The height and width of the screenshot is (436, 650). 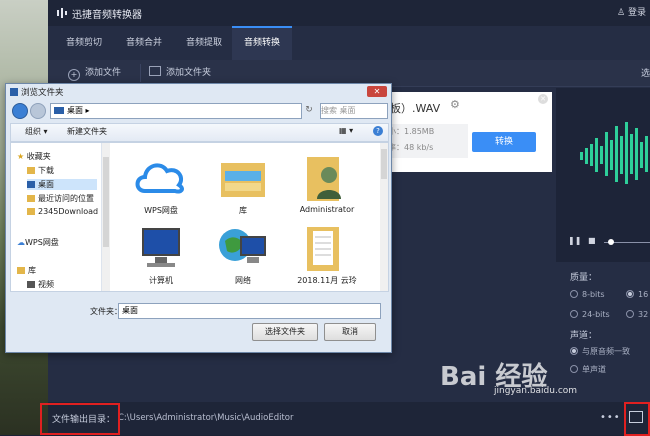 I want to click on folder-item-computer: 计算机, so click(x=161, y=254).